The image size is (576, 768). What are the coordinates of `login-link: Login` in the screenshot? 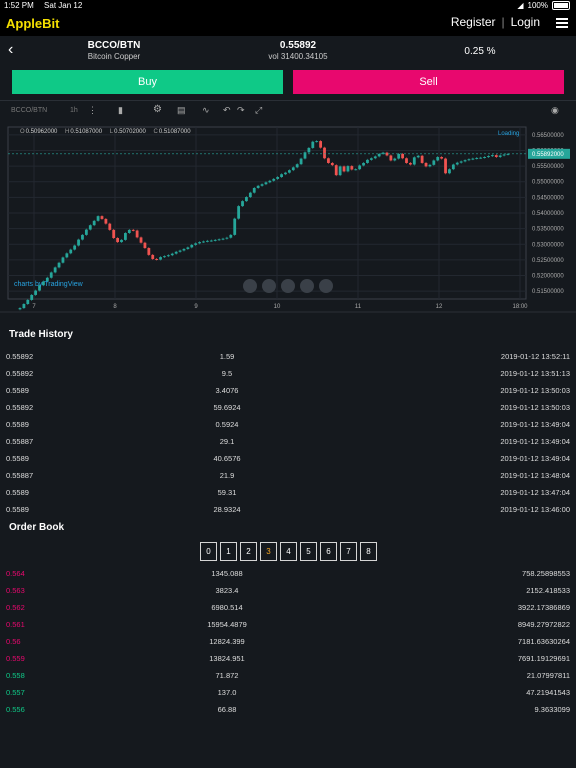 It's located at (525, 22).